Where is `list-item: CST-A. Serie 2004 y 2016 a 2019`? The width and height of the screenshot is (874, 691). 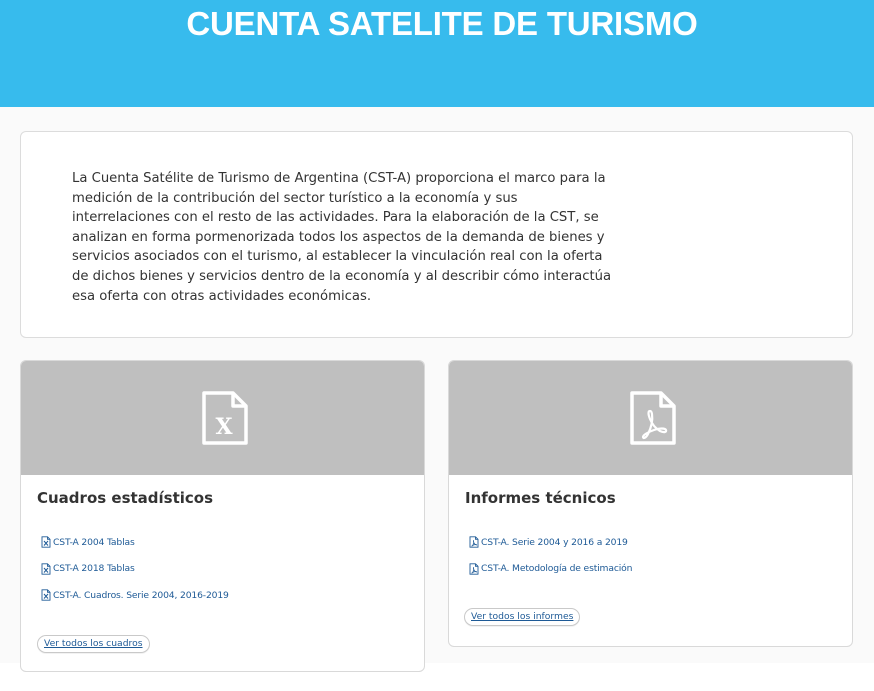
list-item: CST-A. Serie 2004 y 2016 a 2019 is located at coordinates (550, 542).